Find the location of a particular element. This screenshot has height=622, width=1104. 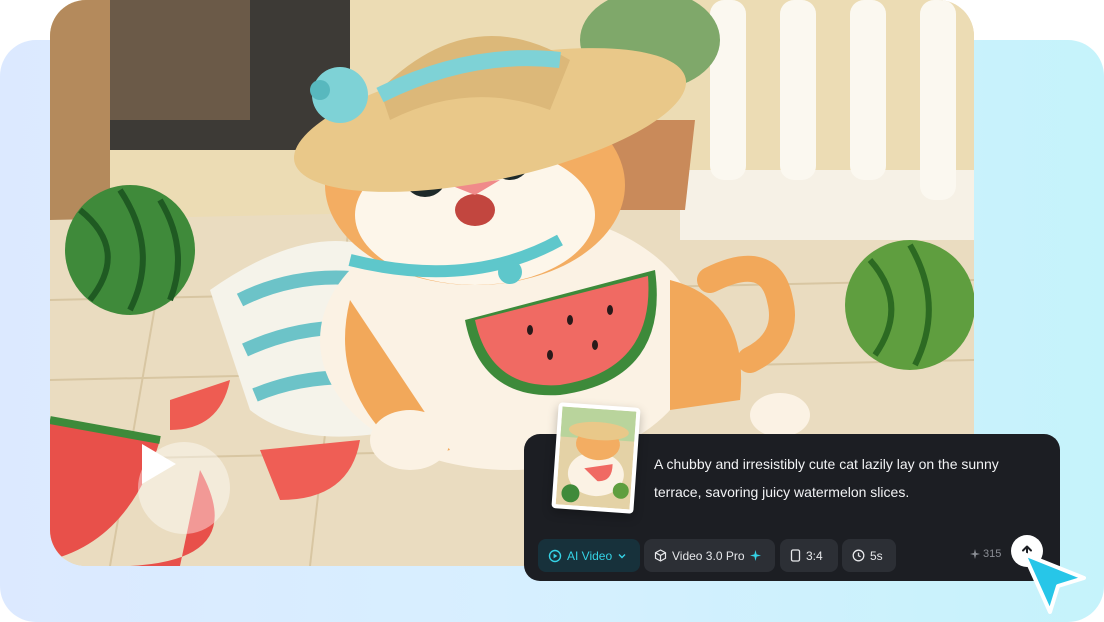

model-label: Video 3.0 Pro is located at coordinates (708, 555).